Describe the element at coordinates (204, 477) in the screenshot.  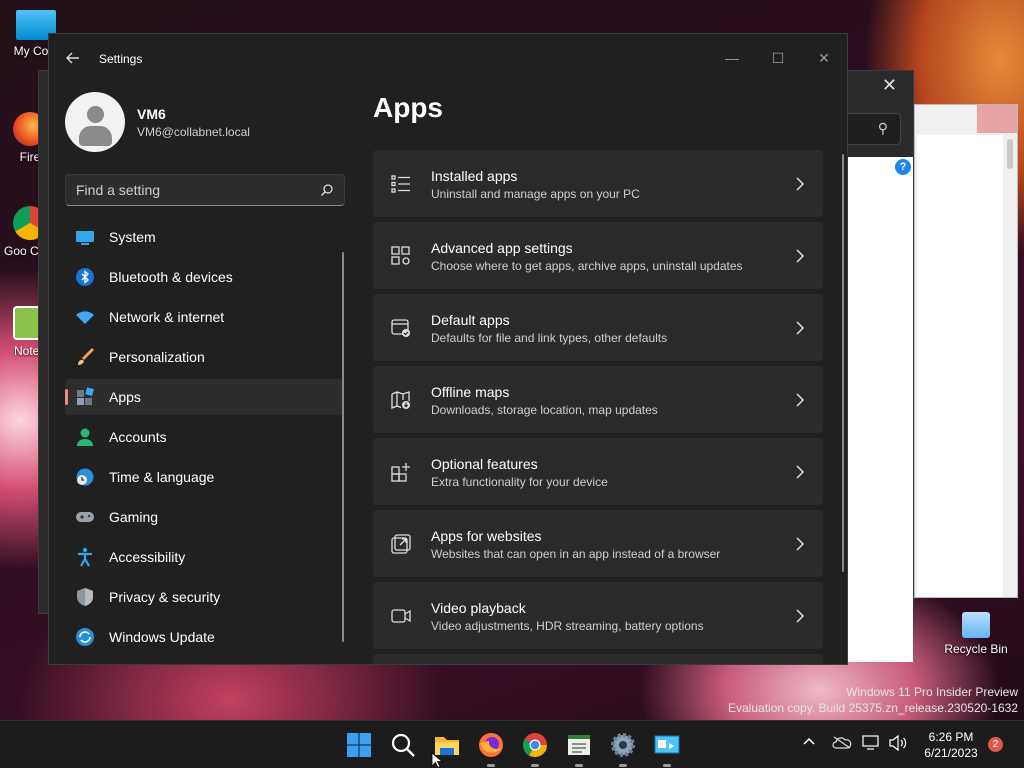
I see `sidebar-item-time-language: Time & language` at that location.